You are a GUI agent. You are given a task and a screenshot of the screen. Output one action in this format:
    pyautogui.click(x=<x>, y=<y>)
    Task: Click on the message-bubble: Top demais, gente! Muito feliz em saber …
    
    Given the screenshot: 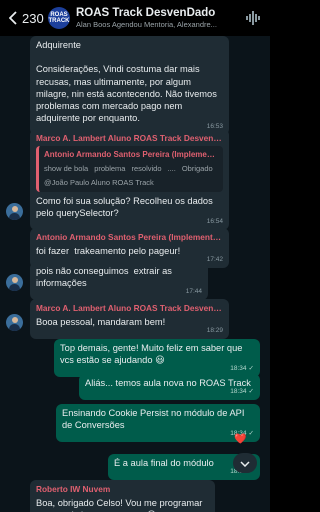 What is the action you would take?
    pyautogui.click(x=157, y=358)
    